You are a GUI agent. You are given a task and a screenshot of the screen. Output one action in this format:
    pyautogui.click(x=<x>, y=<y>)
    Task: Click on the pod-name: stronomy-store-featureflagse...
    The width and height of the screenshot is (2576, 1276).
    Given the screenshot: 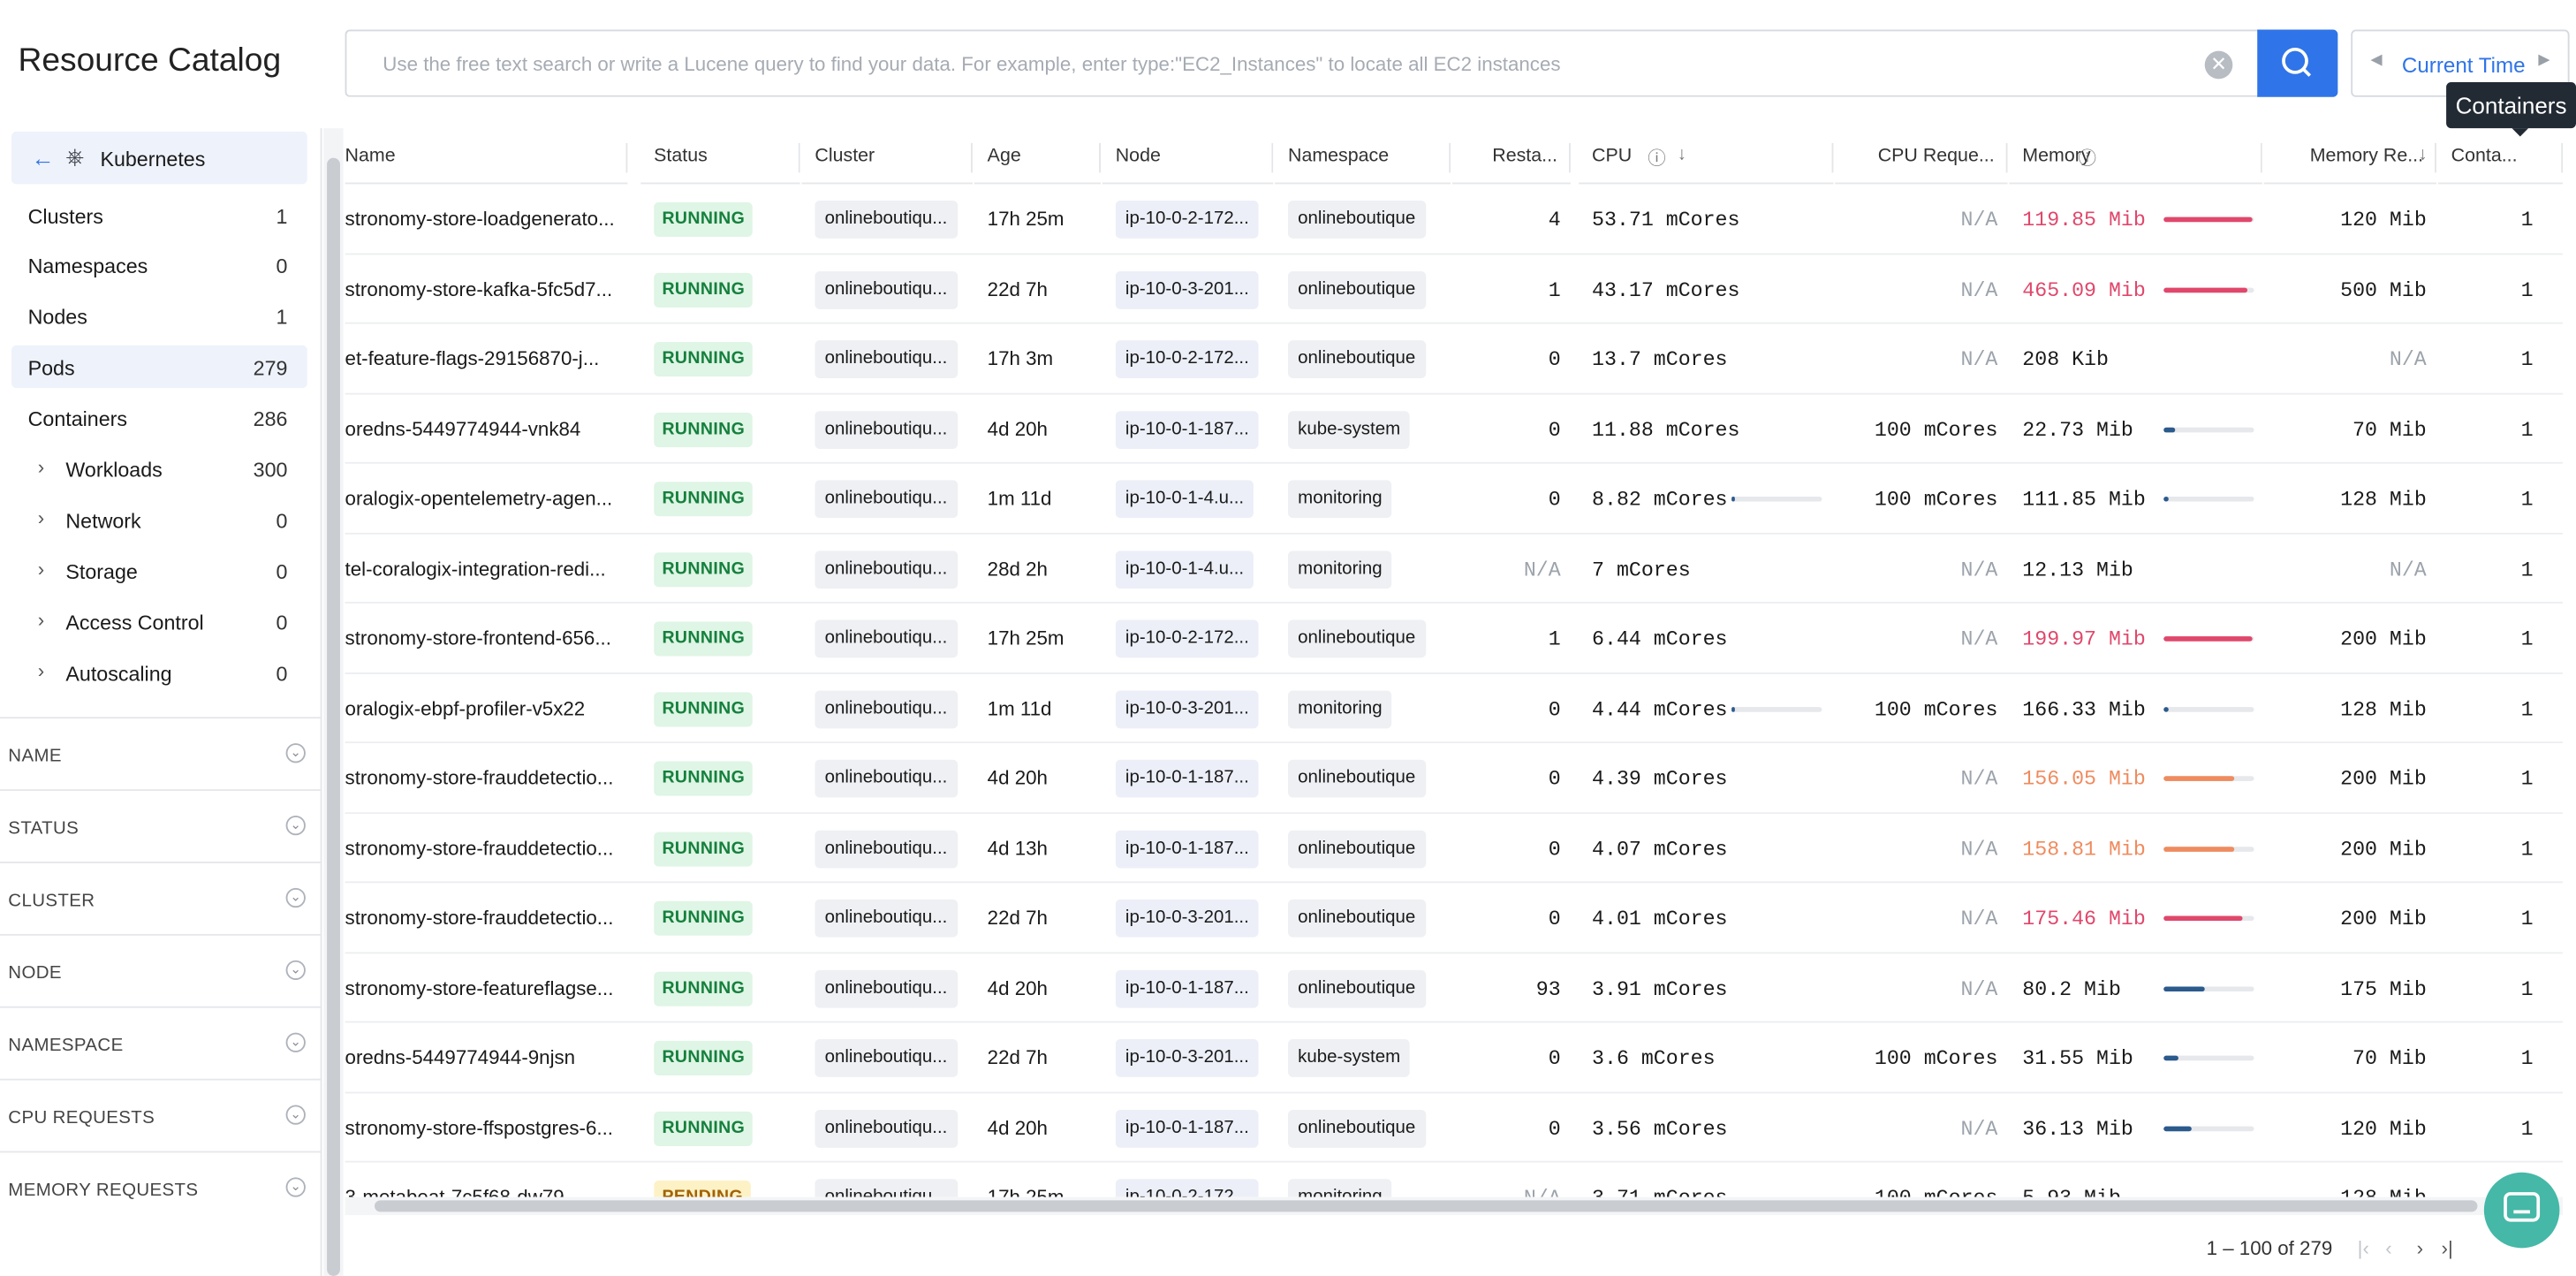 What is the action you would take?
    pyautogui.click(x=479, y=987)
    